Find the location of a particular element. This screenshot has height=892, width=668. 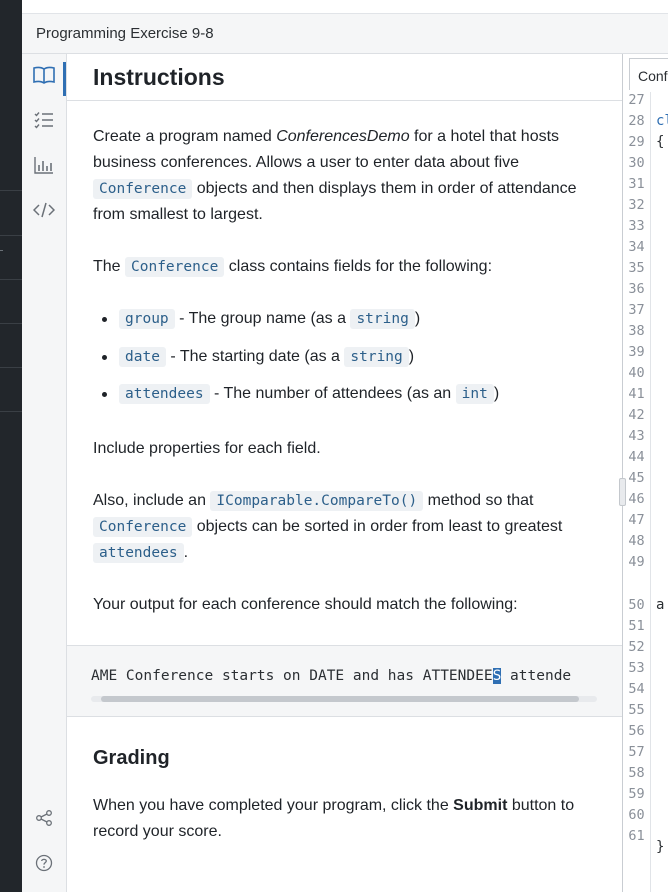

line-number: 32 is located at coordinates (636, 205).